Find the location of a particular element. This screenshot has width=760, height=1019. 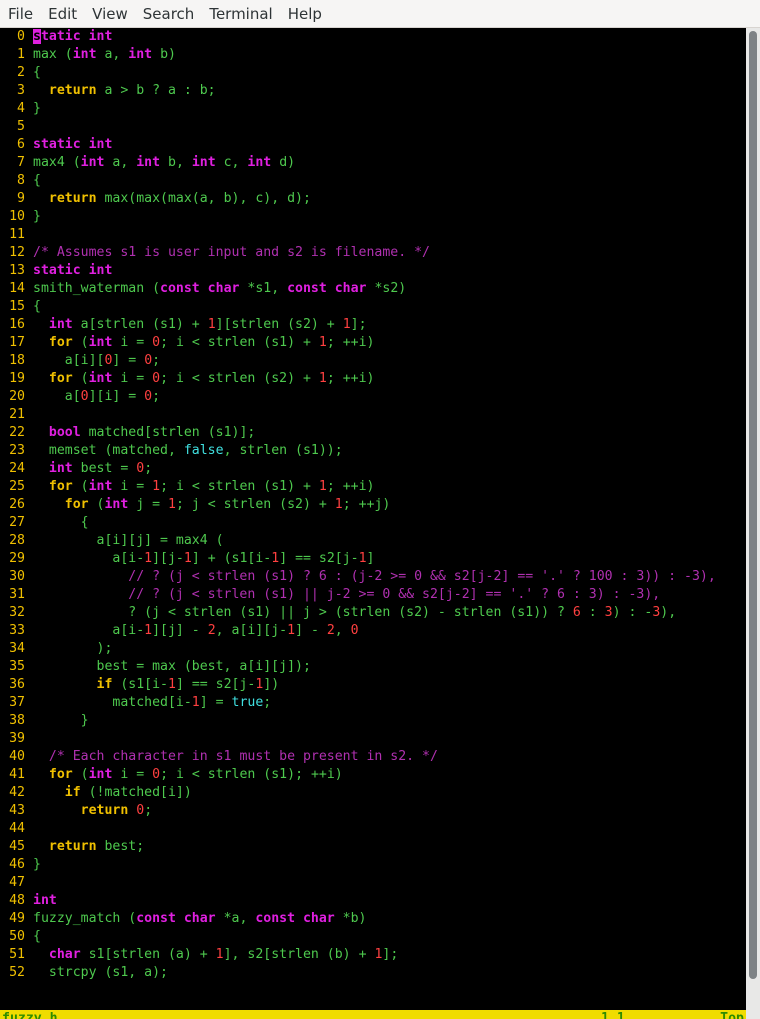

code-line: 4} is located at coordinates (373, 109).